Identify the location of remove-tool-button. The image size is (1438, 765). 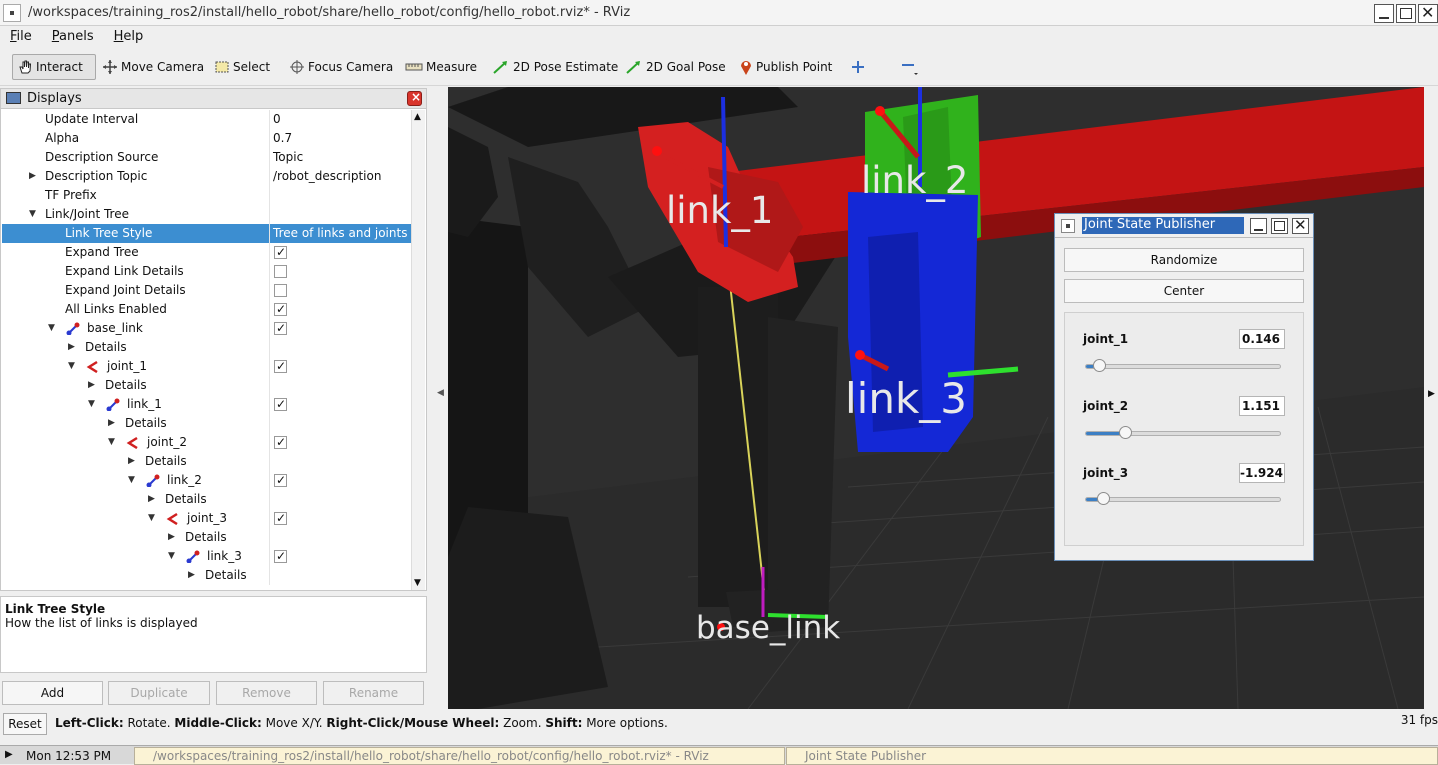
(910, 67).